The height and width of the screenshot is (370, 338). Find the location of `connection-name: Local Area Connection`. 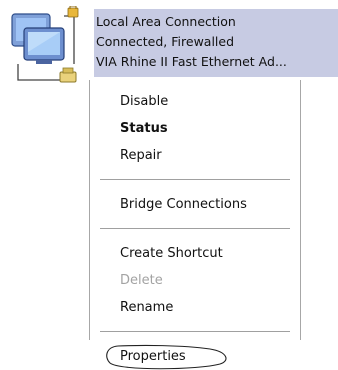

connection-name: Local Area Connection is located at coordinates (166, 21).